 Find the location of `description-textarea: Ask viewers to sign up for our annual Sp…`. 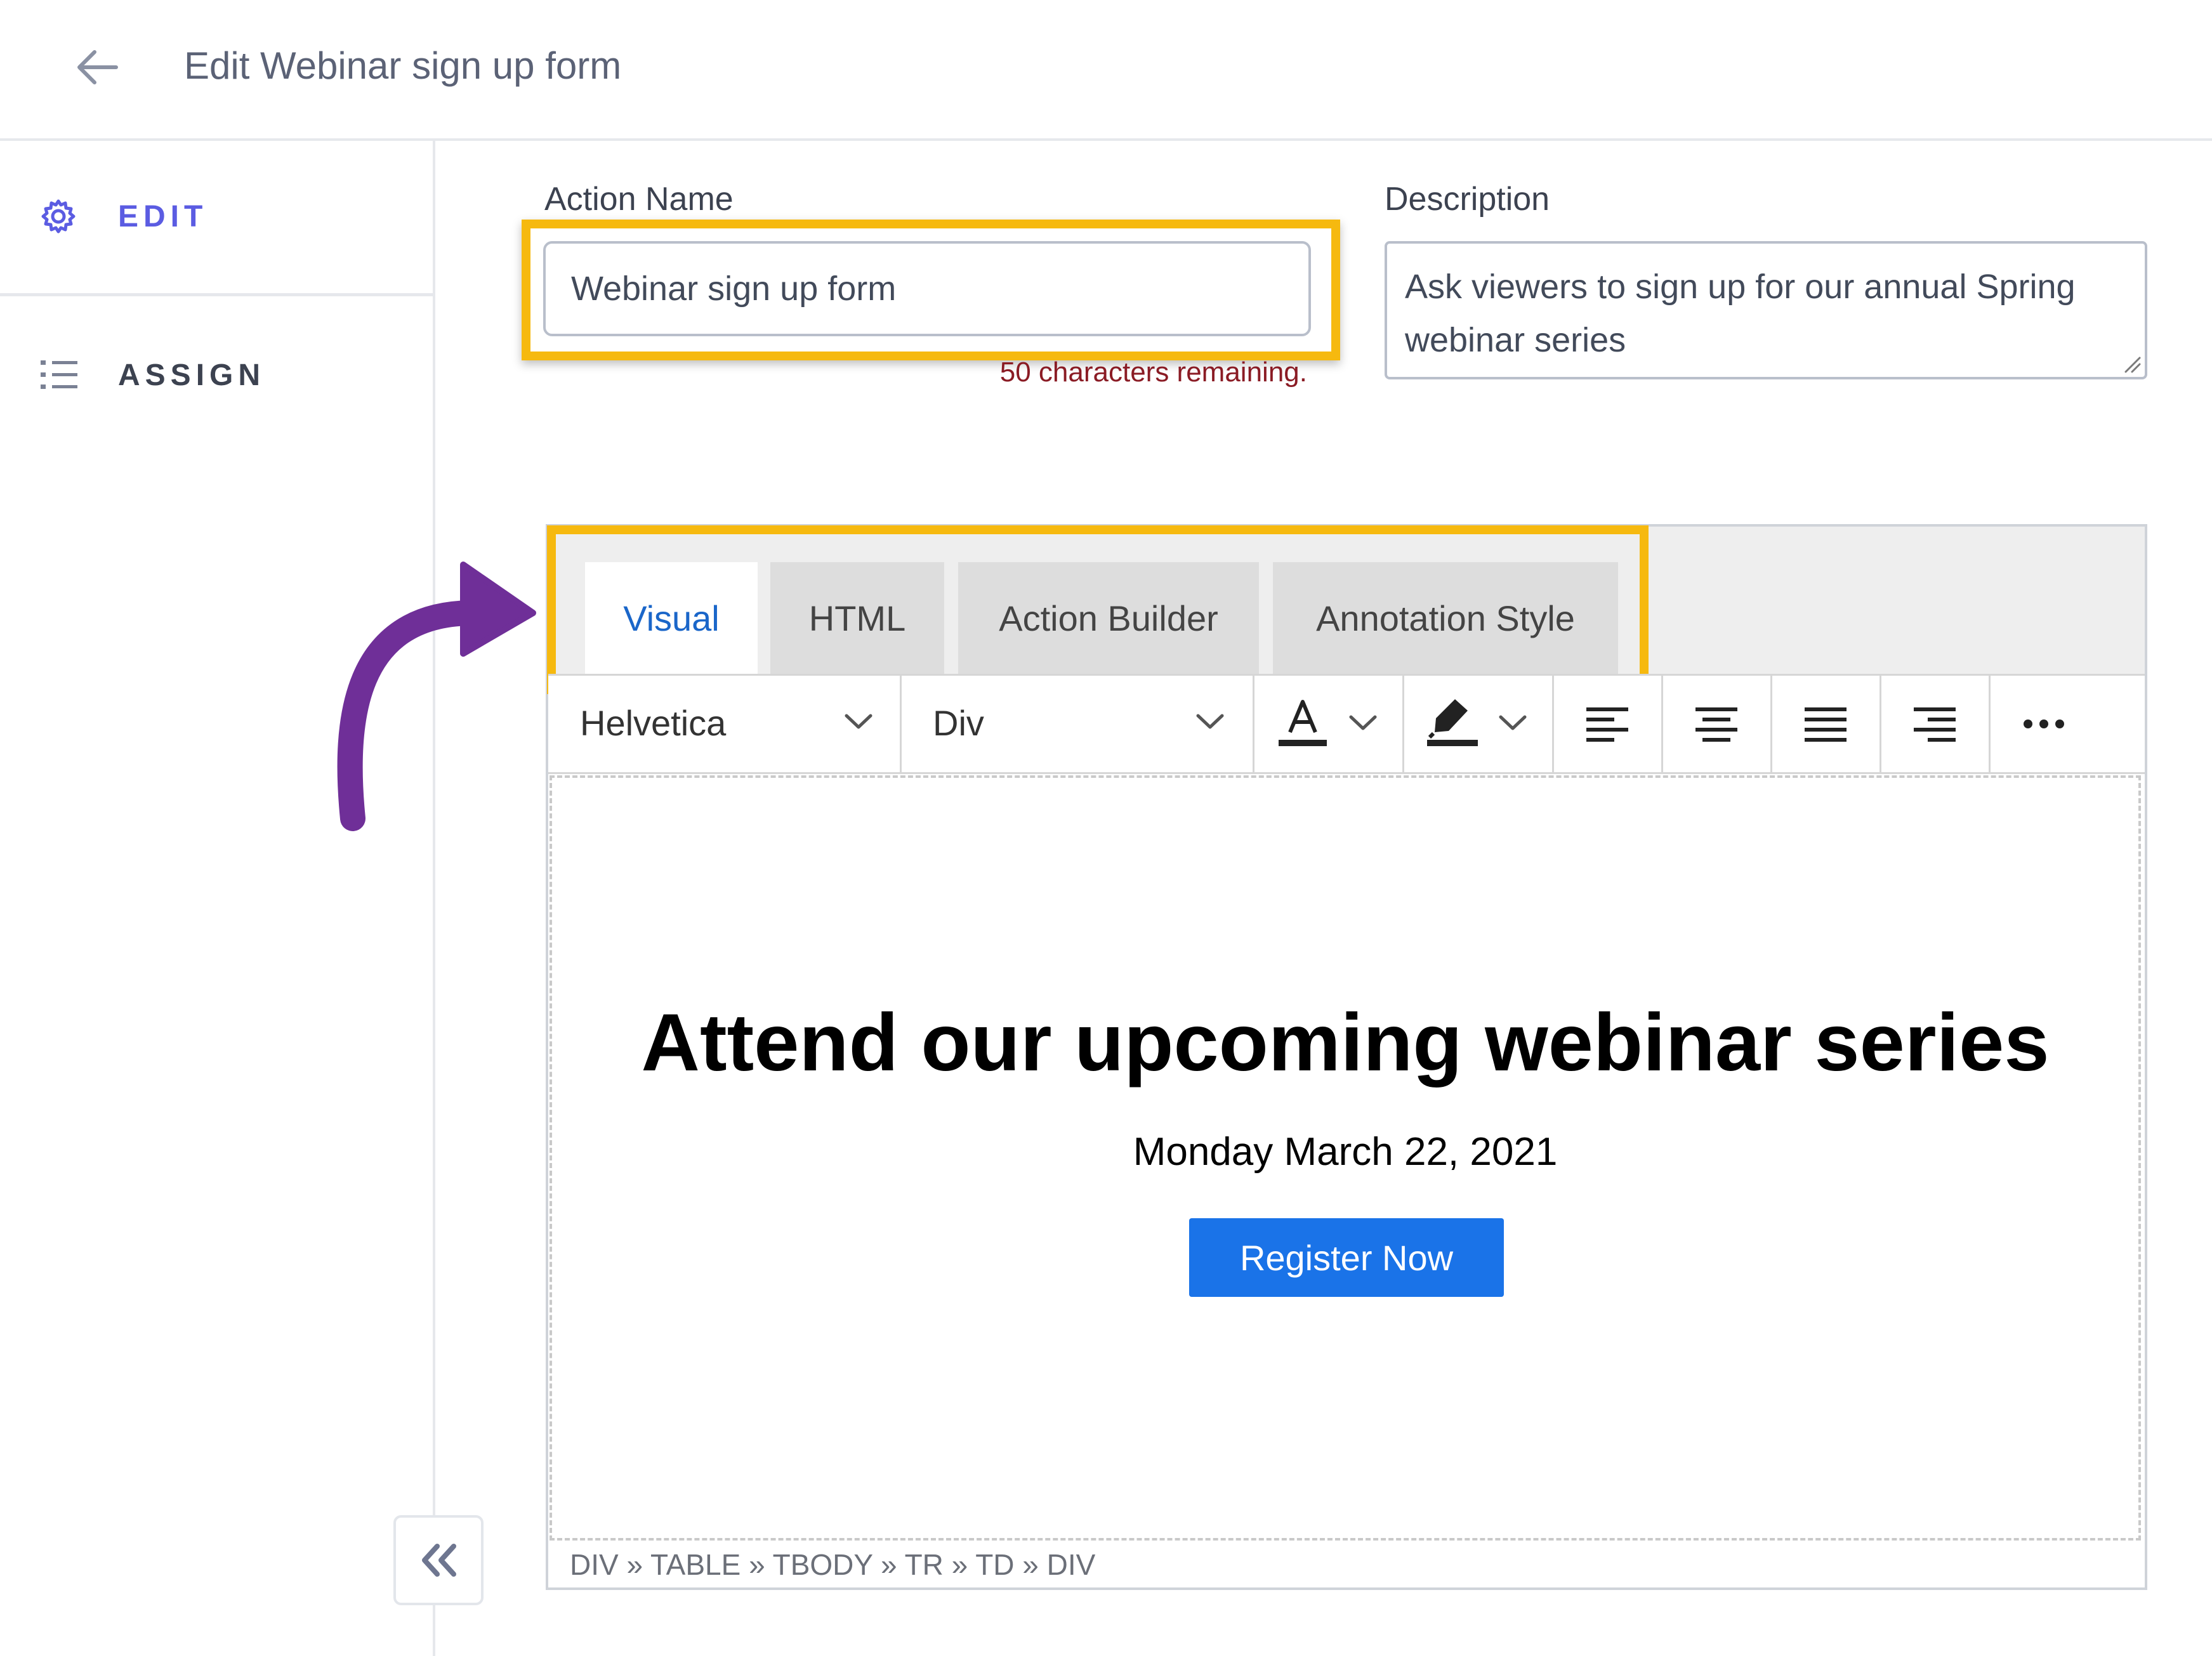

description-textarea: Ask viewers to sign up for our annual Sp… is located at coordinates (1766, 310).